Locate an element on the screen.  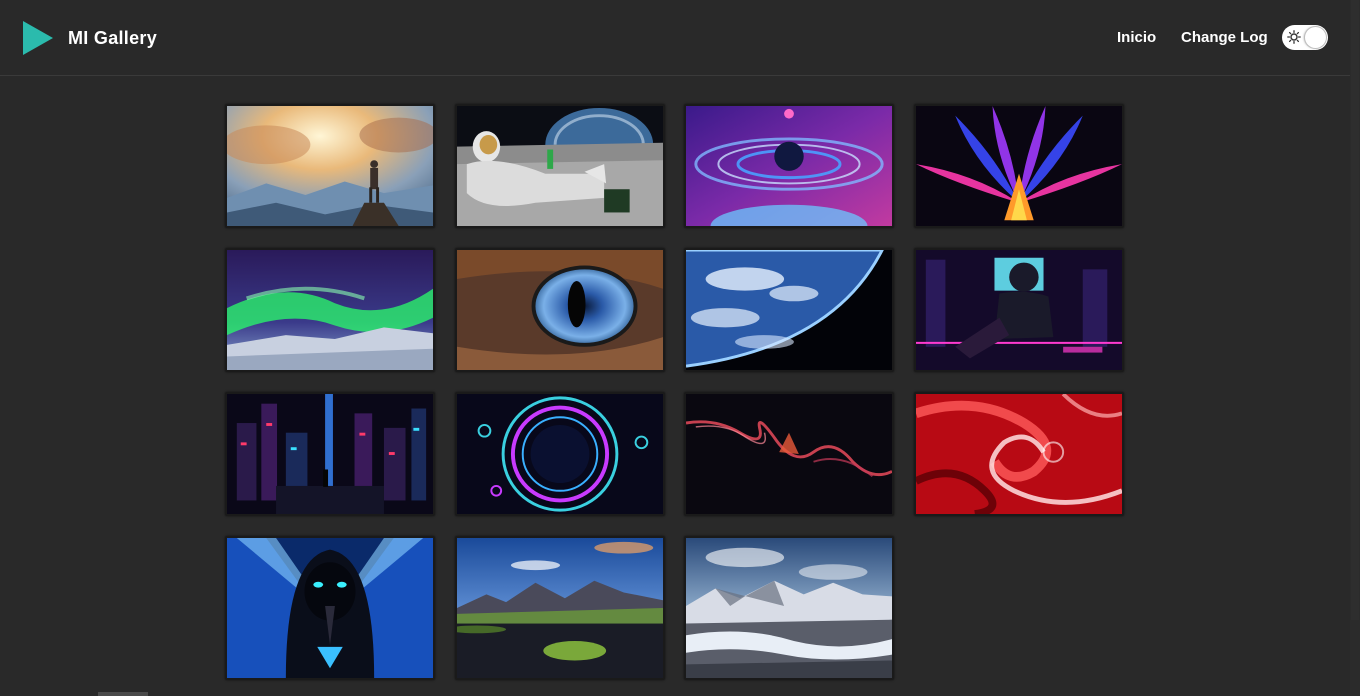
gallery-image-neon-portal is located at coordinates (560, 454).